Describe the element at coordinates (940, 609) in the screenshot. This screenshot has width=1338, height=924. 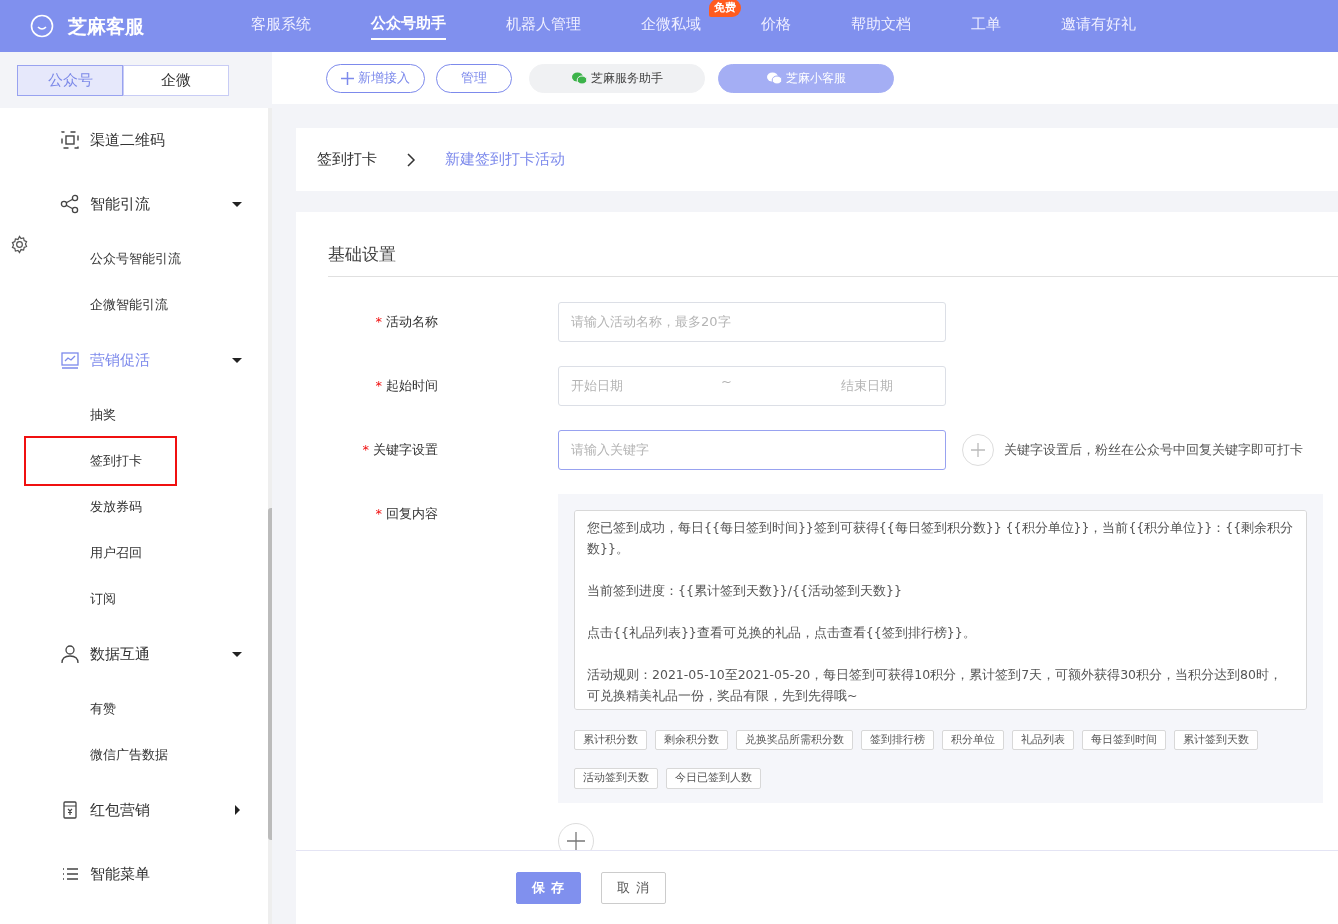
I see `reply-field: 您已签到成功，每日{{每日签到时间}}签到可获得{{每日签到积分数}} {{积分单位}}，当前{{积分单位}}：{{剩余积分数}}。 当前签到进度：{{累计签到天数}}/{{活动签到天数}} 点击{{礼品列表}}查看可兑换的礼品，点击查看{{签到排行榜}}。 活动规则：2021-05-10至2021-05-20，每日签到可获得10积分，累计签到7天，可额外获得30积分，当积分达到80时，可兑换精美礼品一份，奖品有限，先到先得哦~` at that location.